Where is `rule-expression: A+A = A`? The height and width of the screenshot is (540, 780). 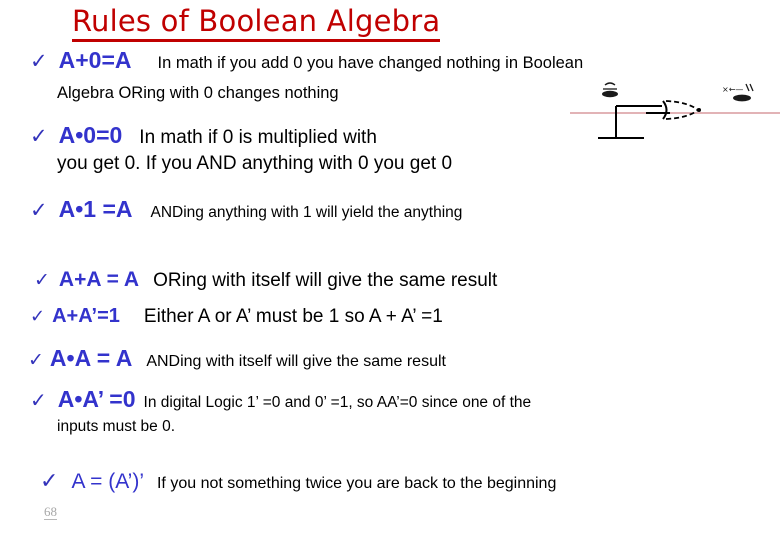 rule-expression: A+A = A is located at coordinates (99, 279).